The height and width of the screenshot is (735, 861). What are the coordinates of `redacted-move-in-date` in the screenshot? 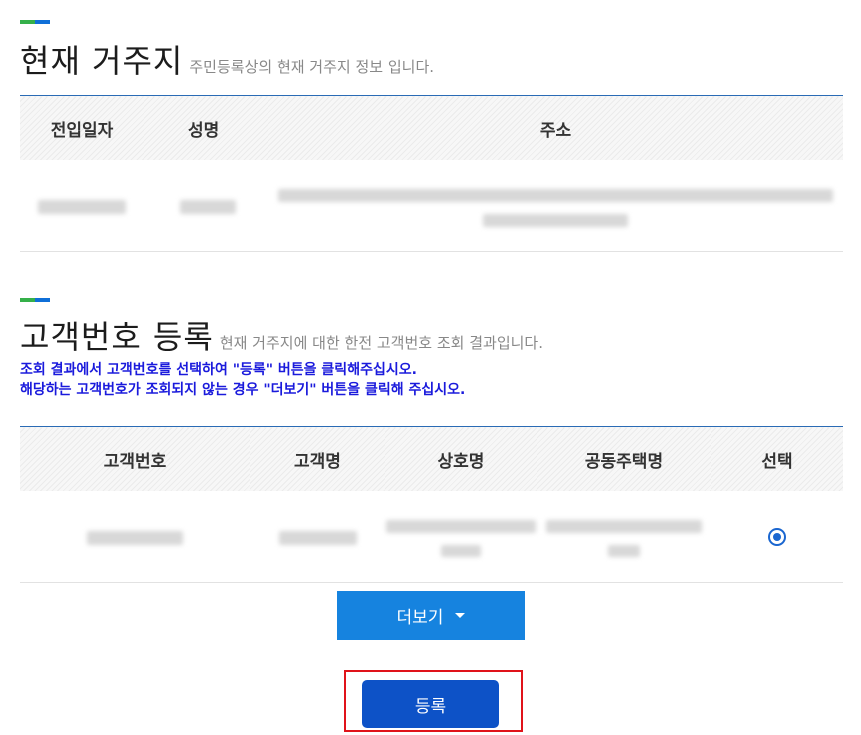 It's located at (82, 206).